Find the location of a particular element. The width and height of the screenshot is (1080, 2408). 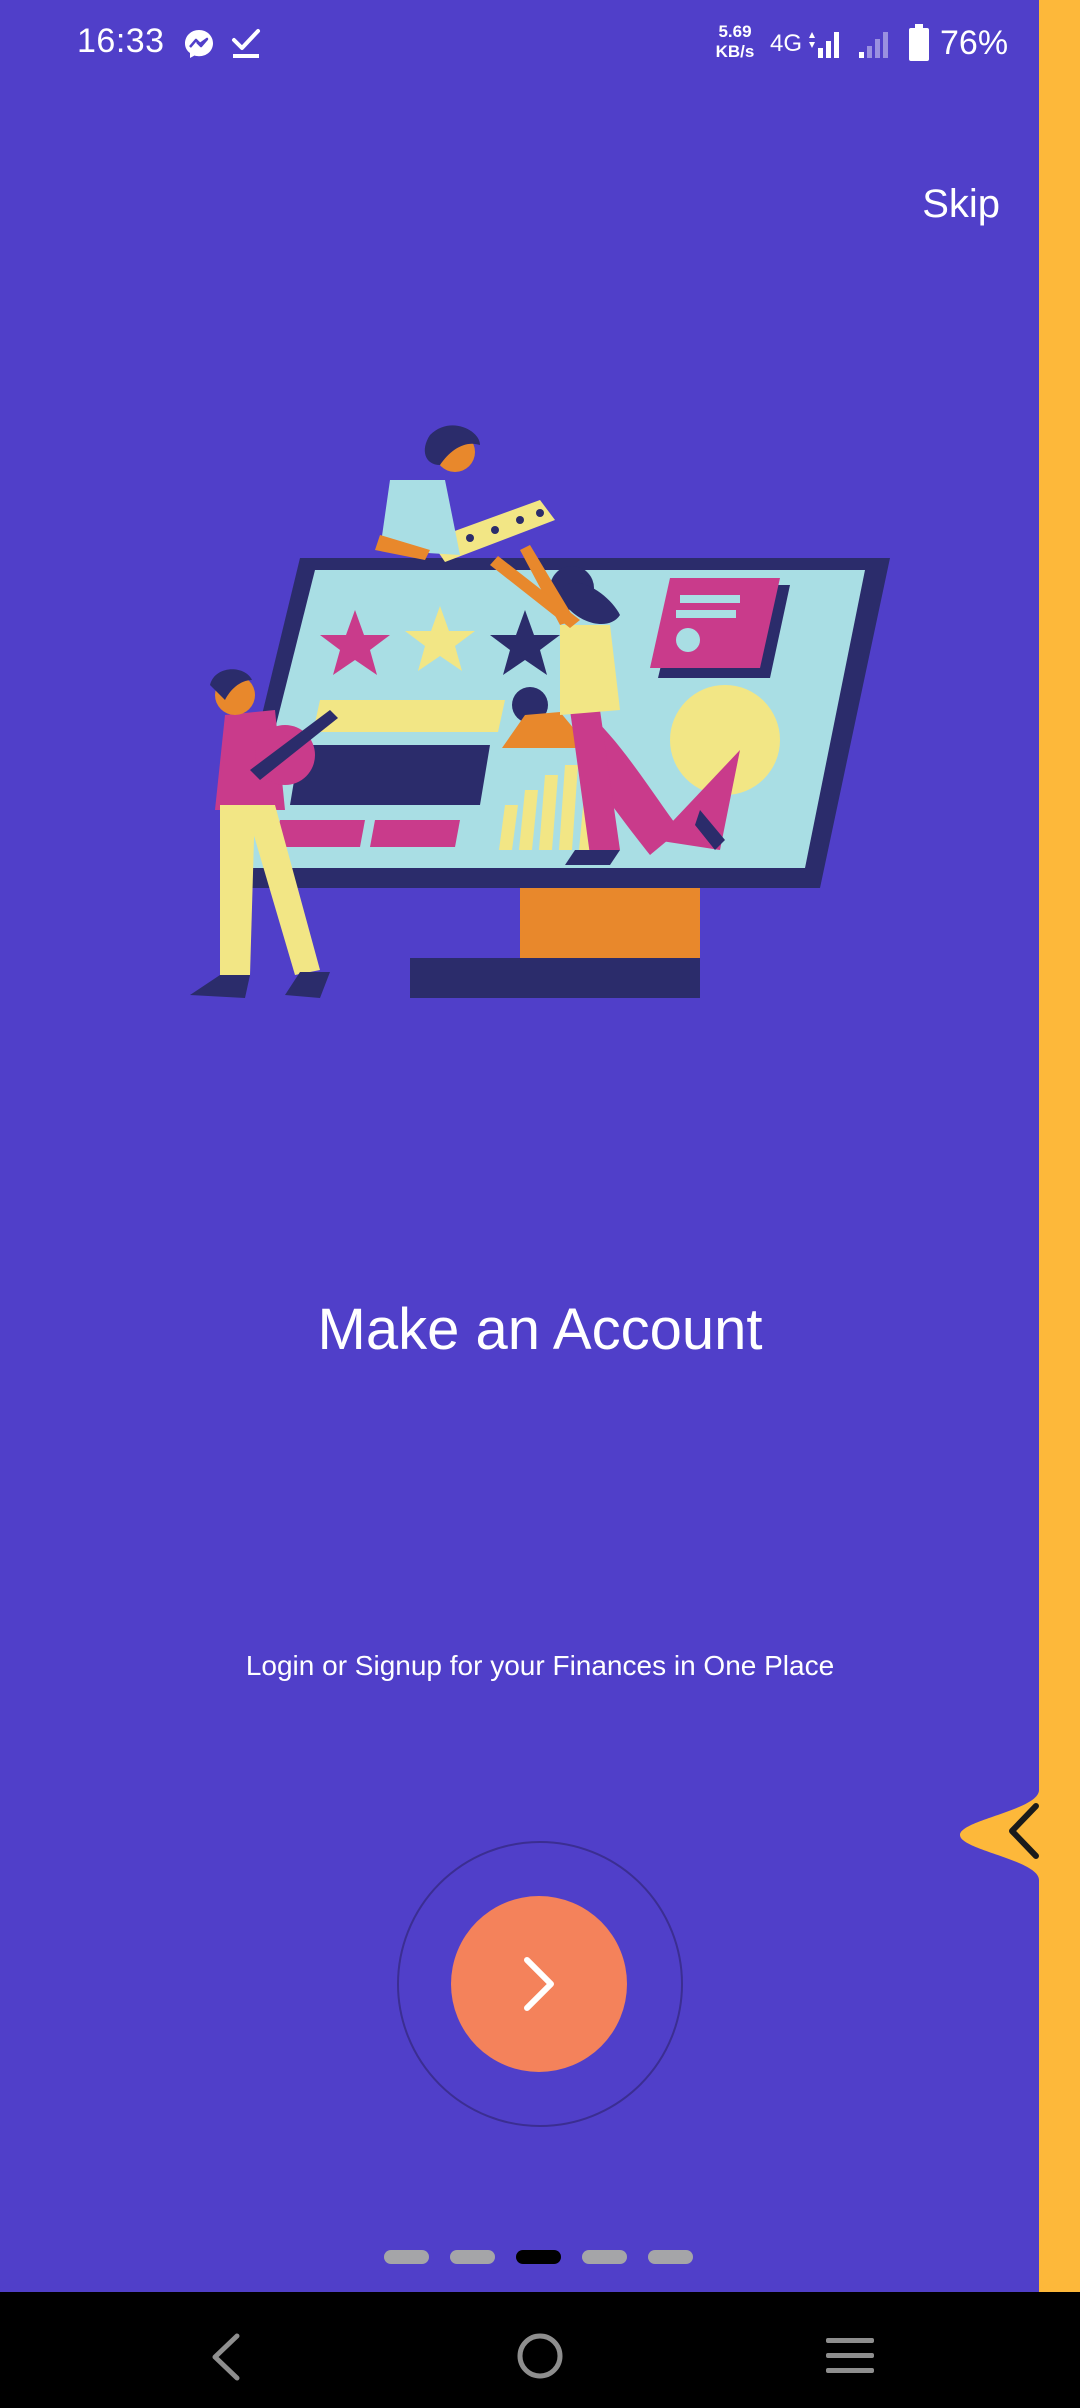

status-time: 16:33 is located at coordinates (121, 41).